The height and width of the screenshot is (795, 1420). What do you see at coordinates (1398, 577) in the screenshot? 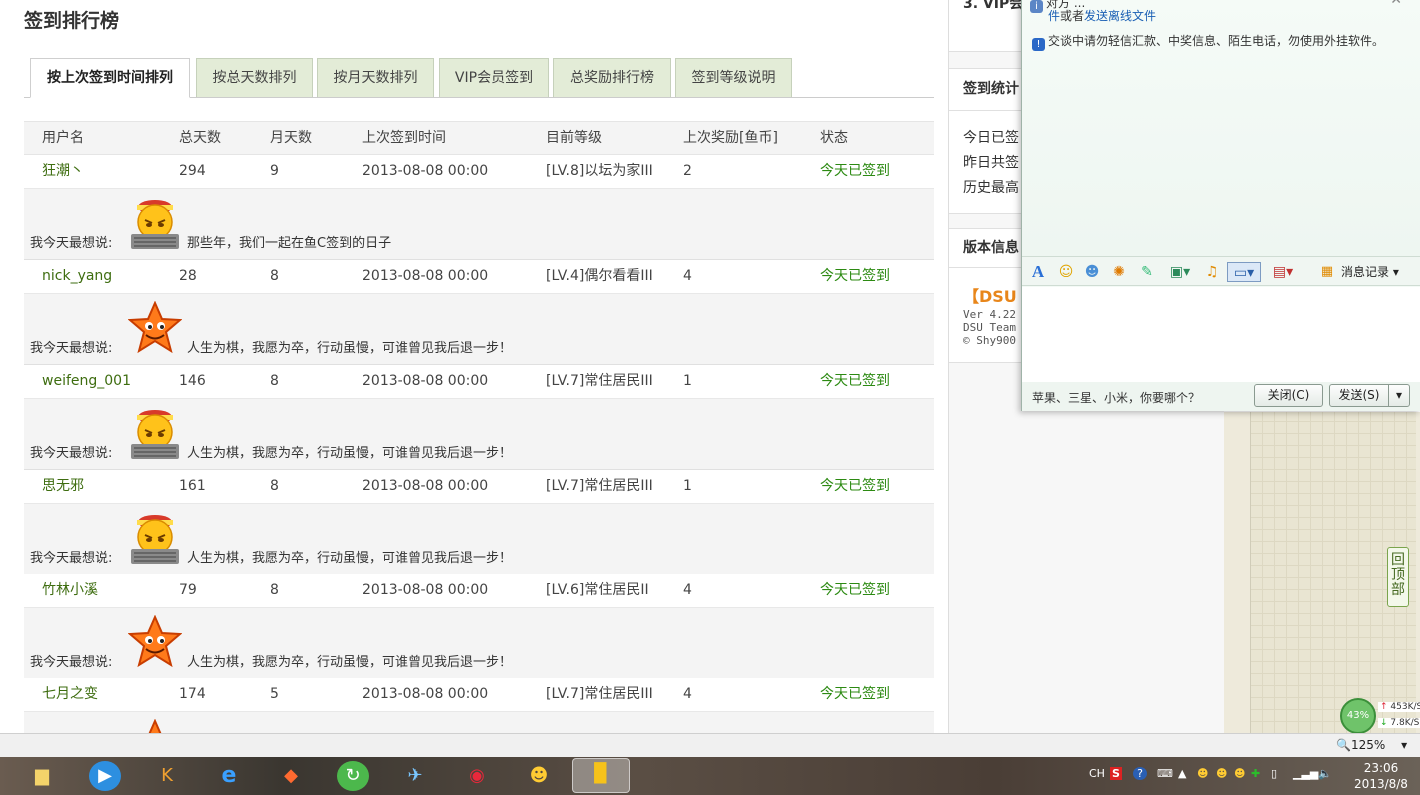
I see `back-to-top-button: 回顶部` at bounding box center [1398, 577].